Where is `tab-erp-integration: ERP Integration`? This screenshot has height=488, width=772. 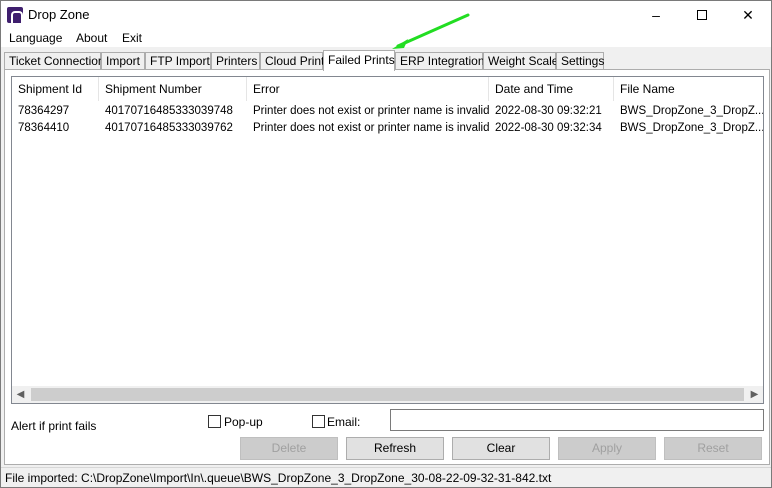 tab-erp-integration: ERP Integration is located at coordinates (440, 61).